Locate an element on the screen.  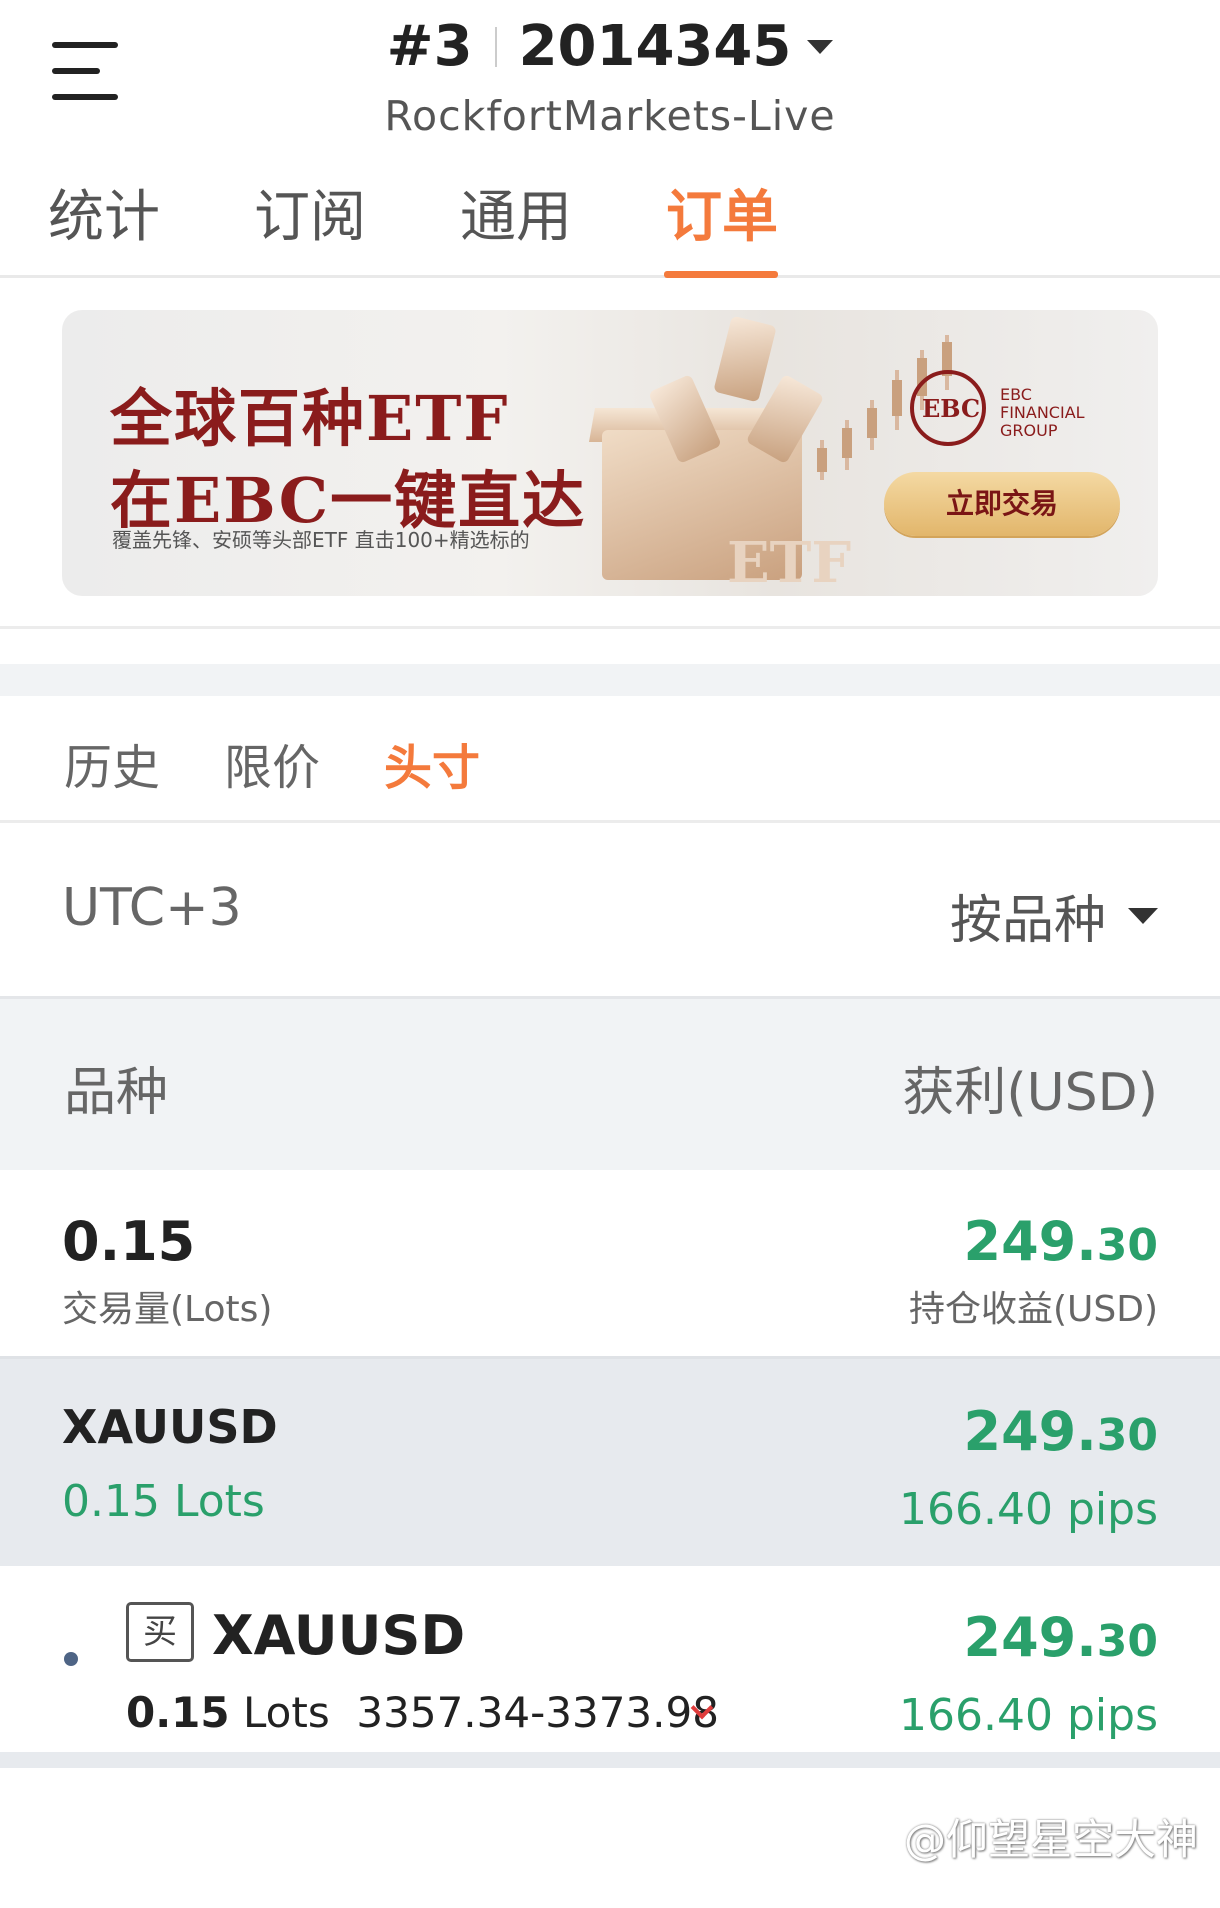
total-profit-label: 持仓收益(USD) is located at coordinates (1033, 1309).